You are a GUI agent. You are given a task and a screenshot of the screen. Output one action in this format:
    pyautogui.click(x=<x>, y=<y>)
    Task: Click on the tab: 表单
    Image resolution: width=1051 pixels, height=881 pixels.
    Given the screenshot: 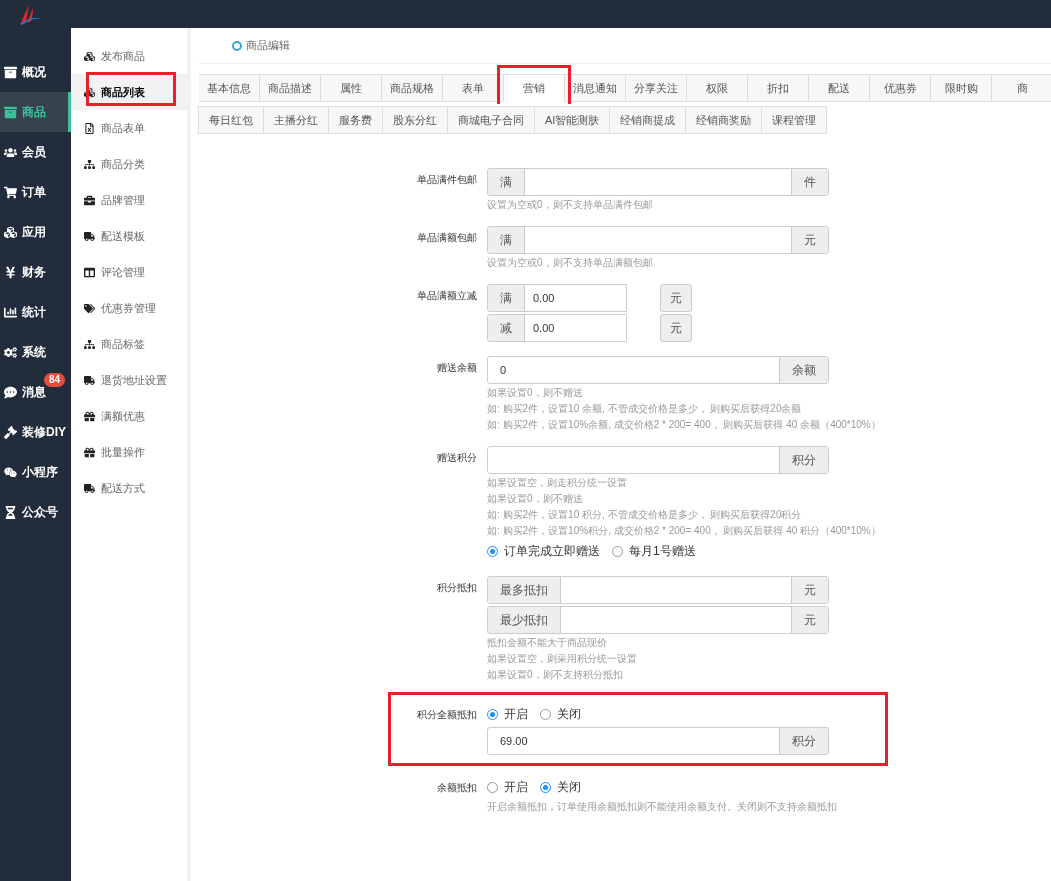 What is the action you would take?
    pyautogui.click(x=473, y=88)
    